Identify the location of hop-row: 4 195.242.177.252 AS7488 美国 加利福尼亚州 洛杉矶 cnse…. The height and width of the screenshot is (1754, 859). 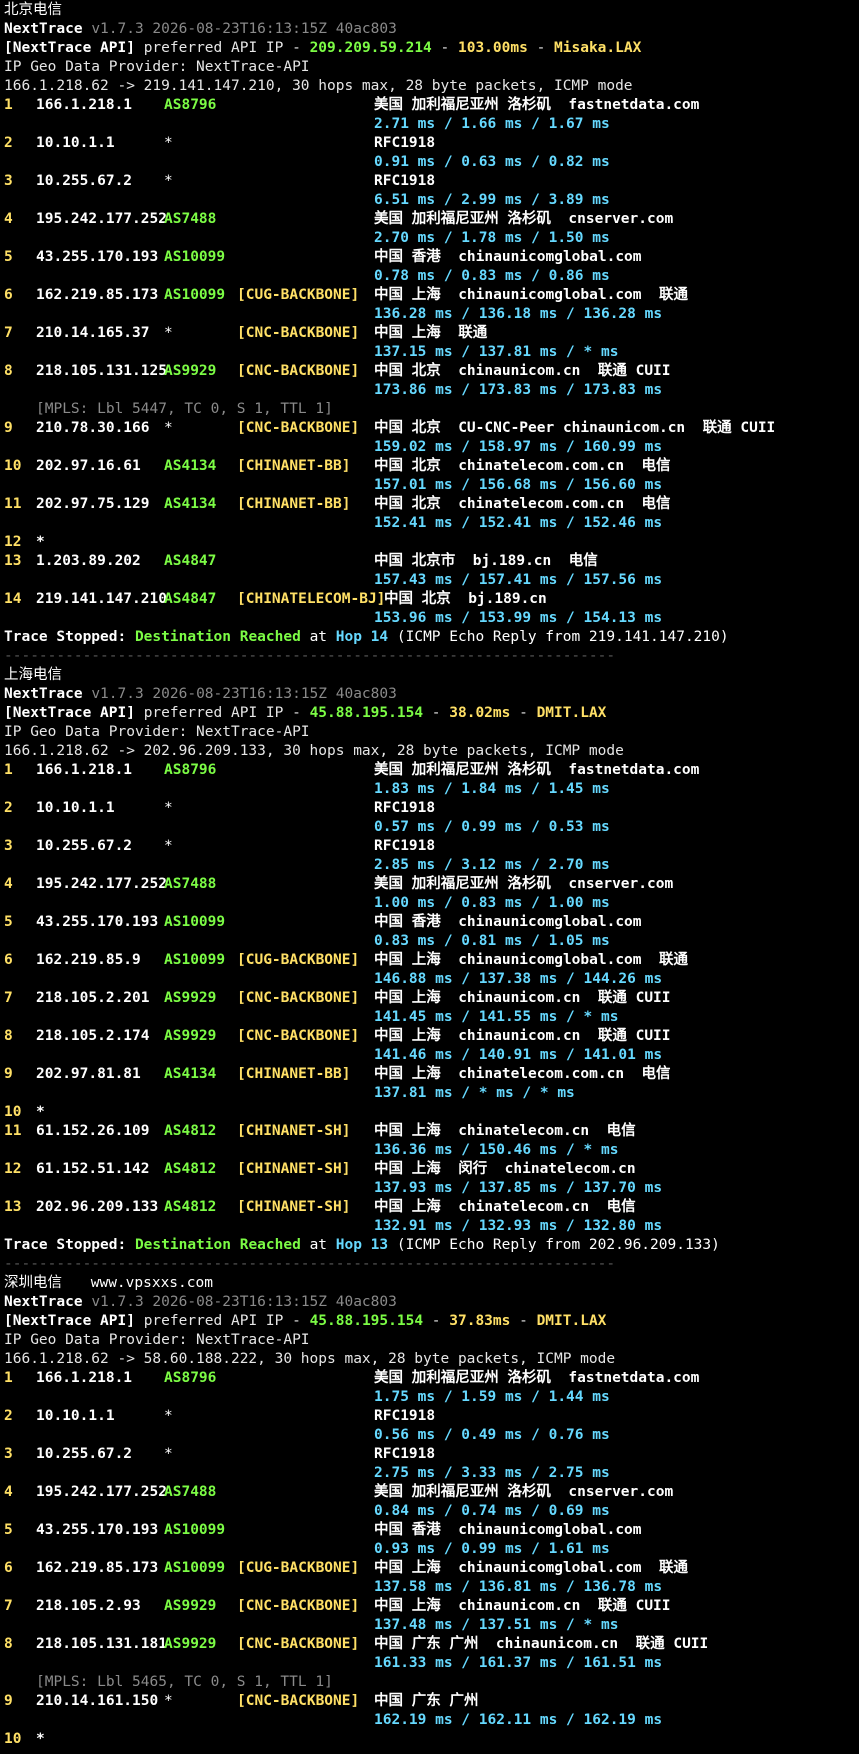
(431, 1492).